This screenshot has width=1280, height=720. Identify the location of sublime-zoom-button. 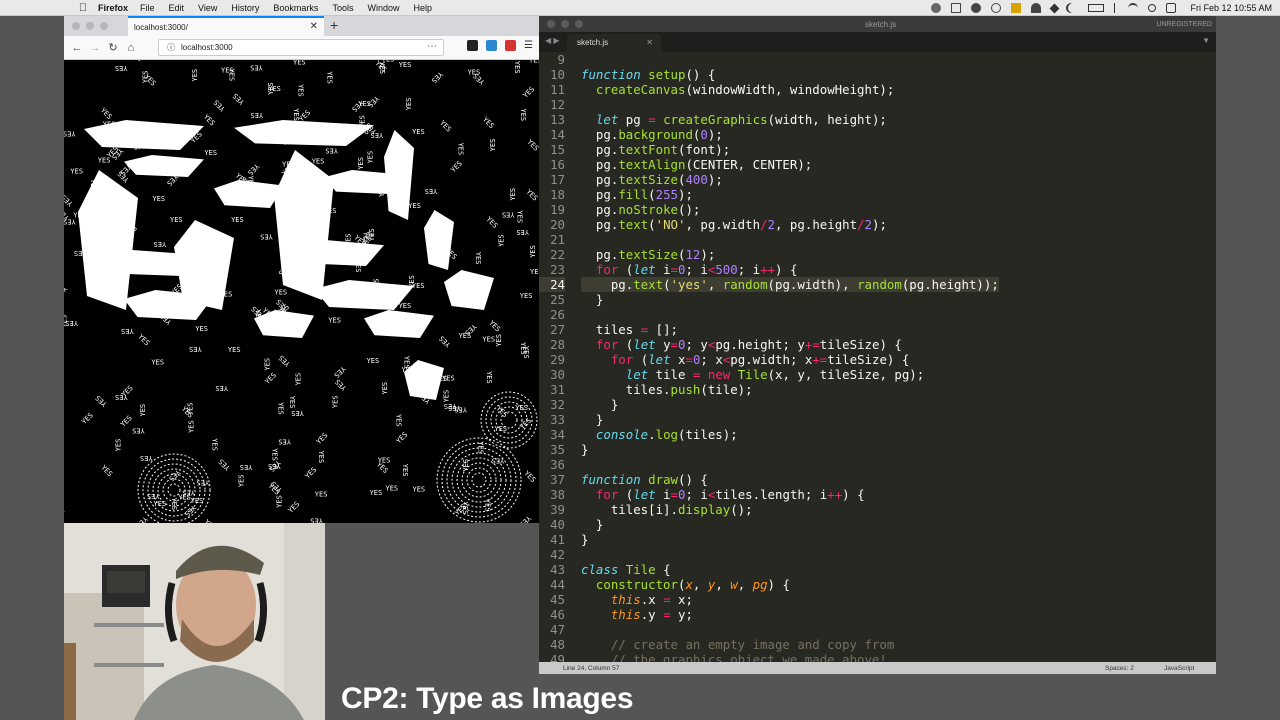
(579, 24).